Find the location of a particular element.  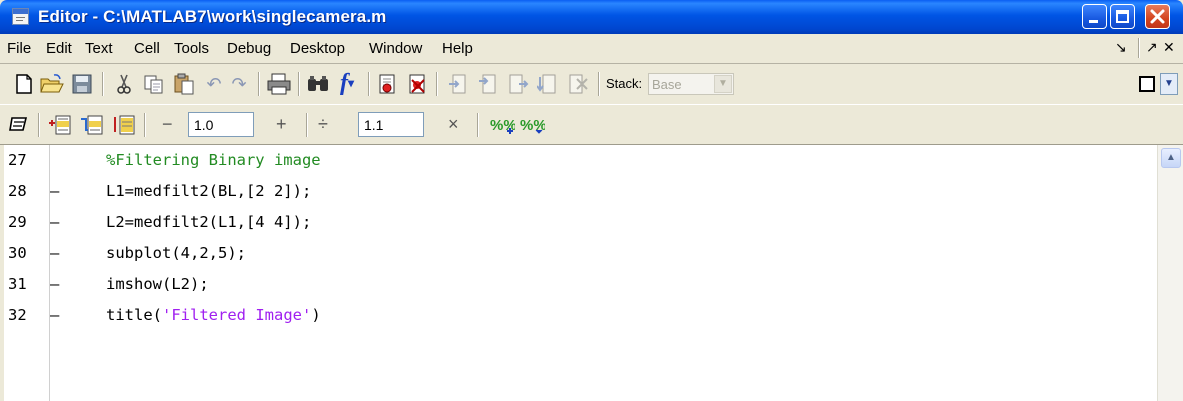

save-icon is located at coordinates (82, 84).